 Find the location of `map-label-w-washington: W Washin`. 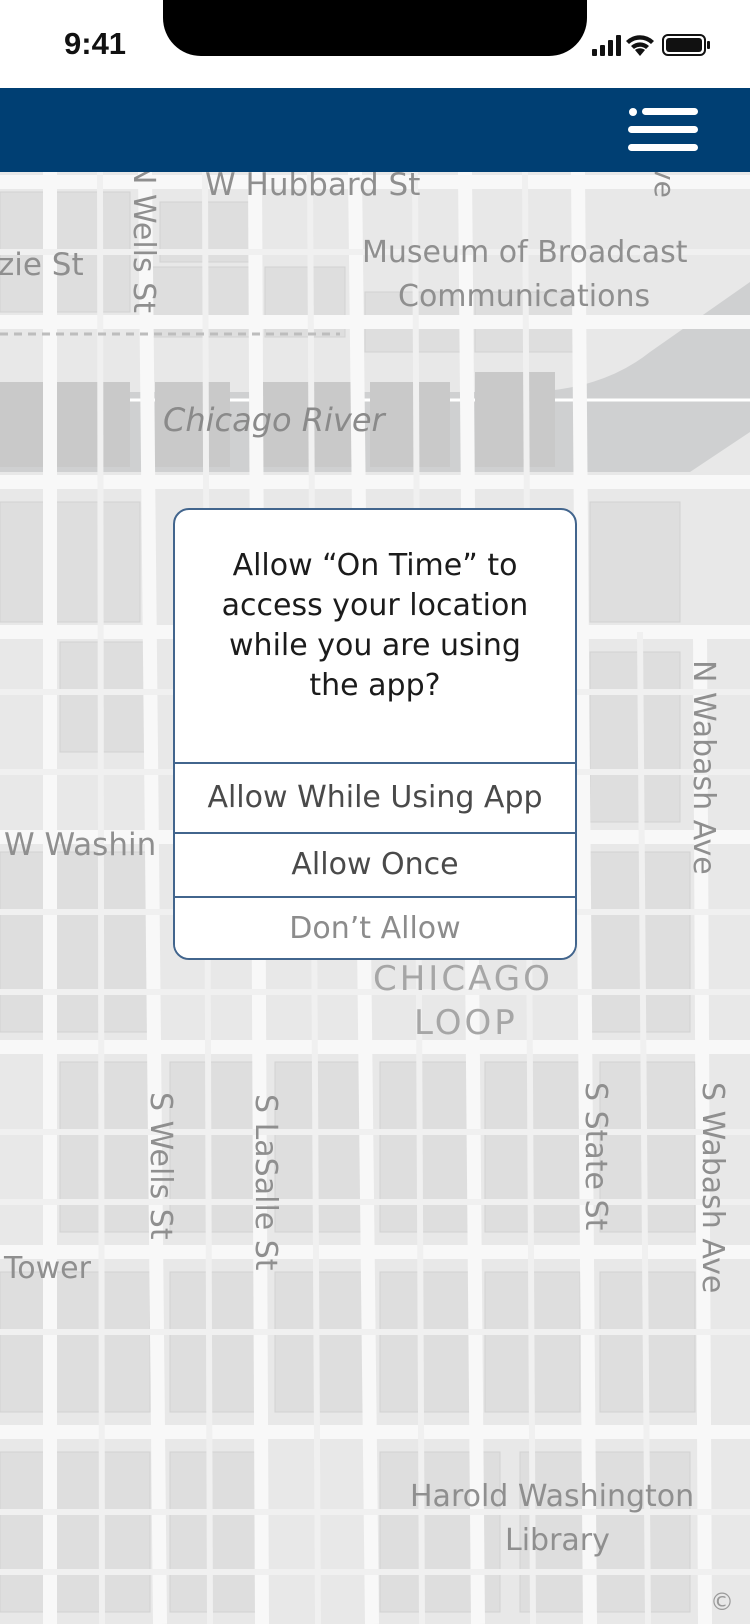

map-label-w-washington: W Washin is located at coordinates (80, 845).